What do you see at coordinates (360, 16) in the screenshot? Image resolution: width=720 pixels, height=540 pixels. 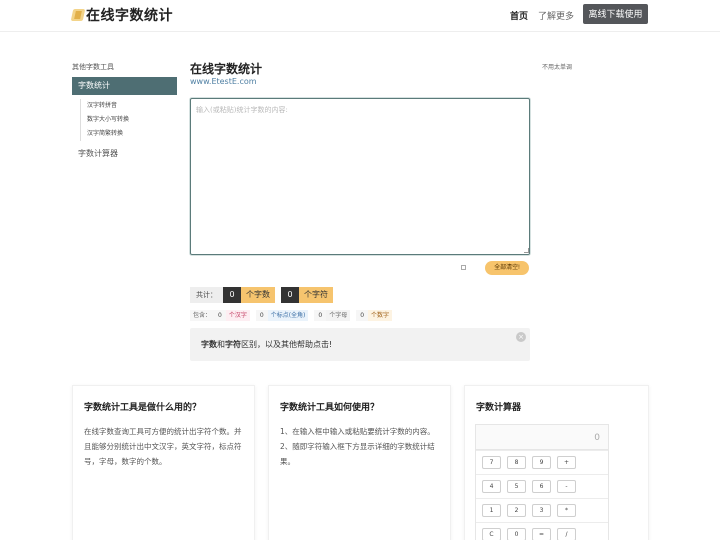 I see `site-header: 在线字数统计 首页 了解更多 离线下载使用` at bounding box center [360, 16].